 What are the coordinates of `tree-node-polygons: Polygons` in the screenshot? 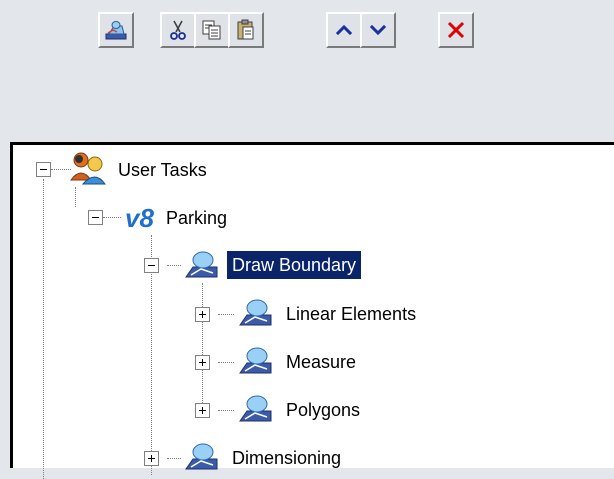 It's located at (323, 410).